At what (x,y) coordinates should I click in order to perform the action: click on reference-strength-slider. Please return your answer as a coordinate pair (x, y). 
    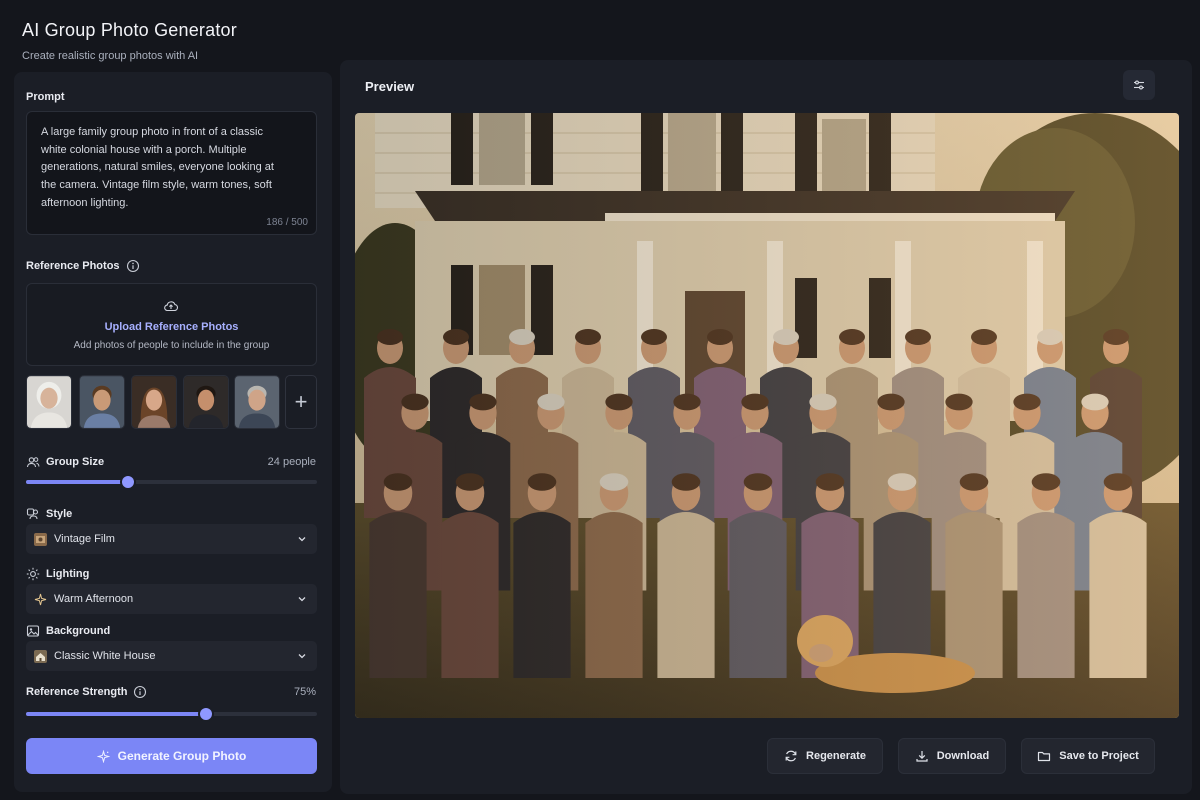
    Looking at the image, I should click on (171, 714).